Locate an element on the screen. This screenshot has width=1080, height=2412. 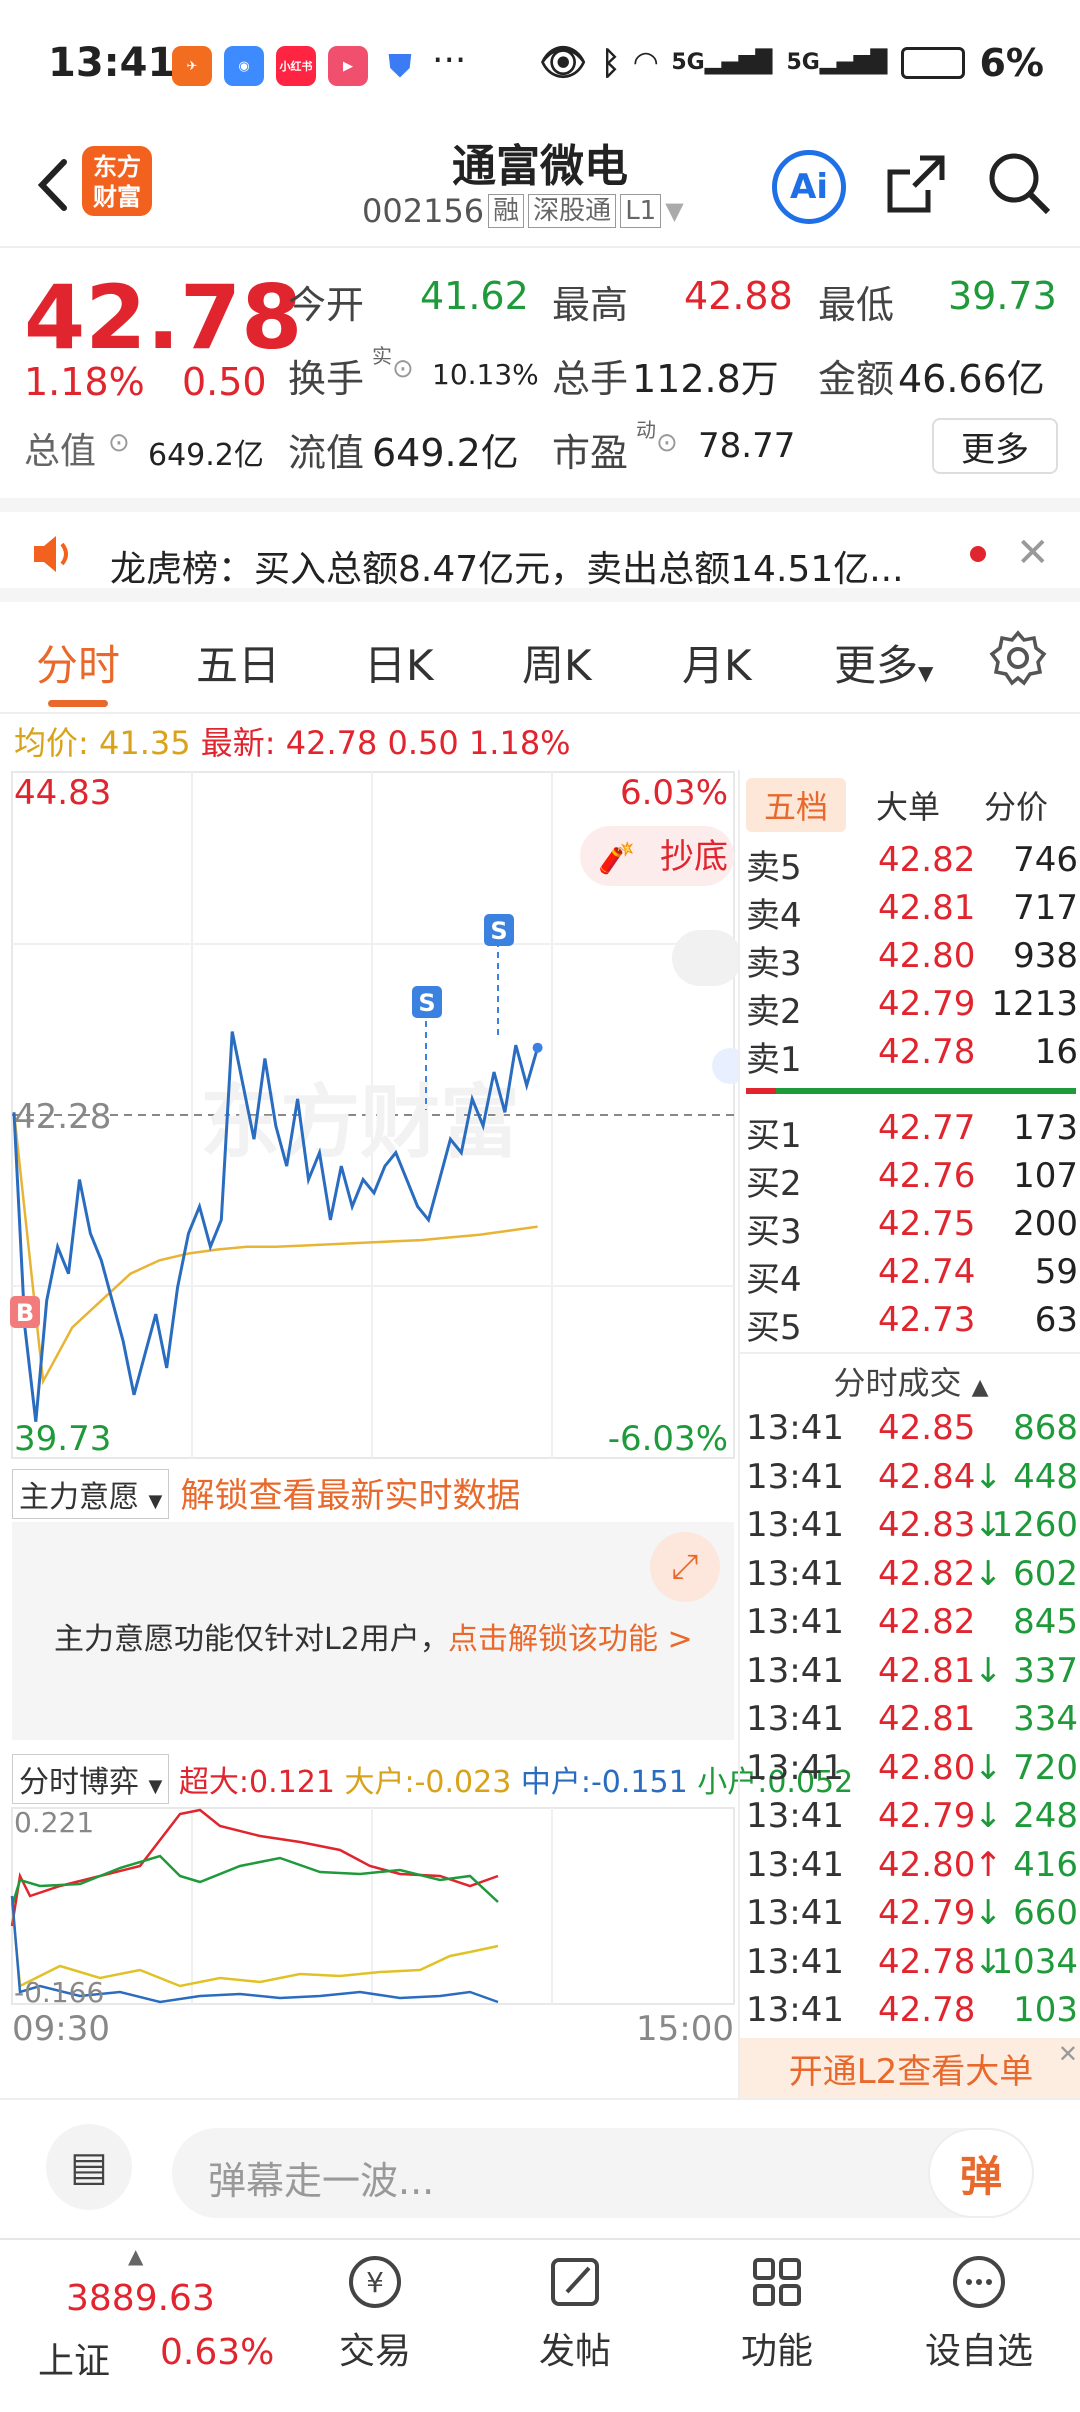
trade-price: 42.83 is located at coordinates (927, 1525).